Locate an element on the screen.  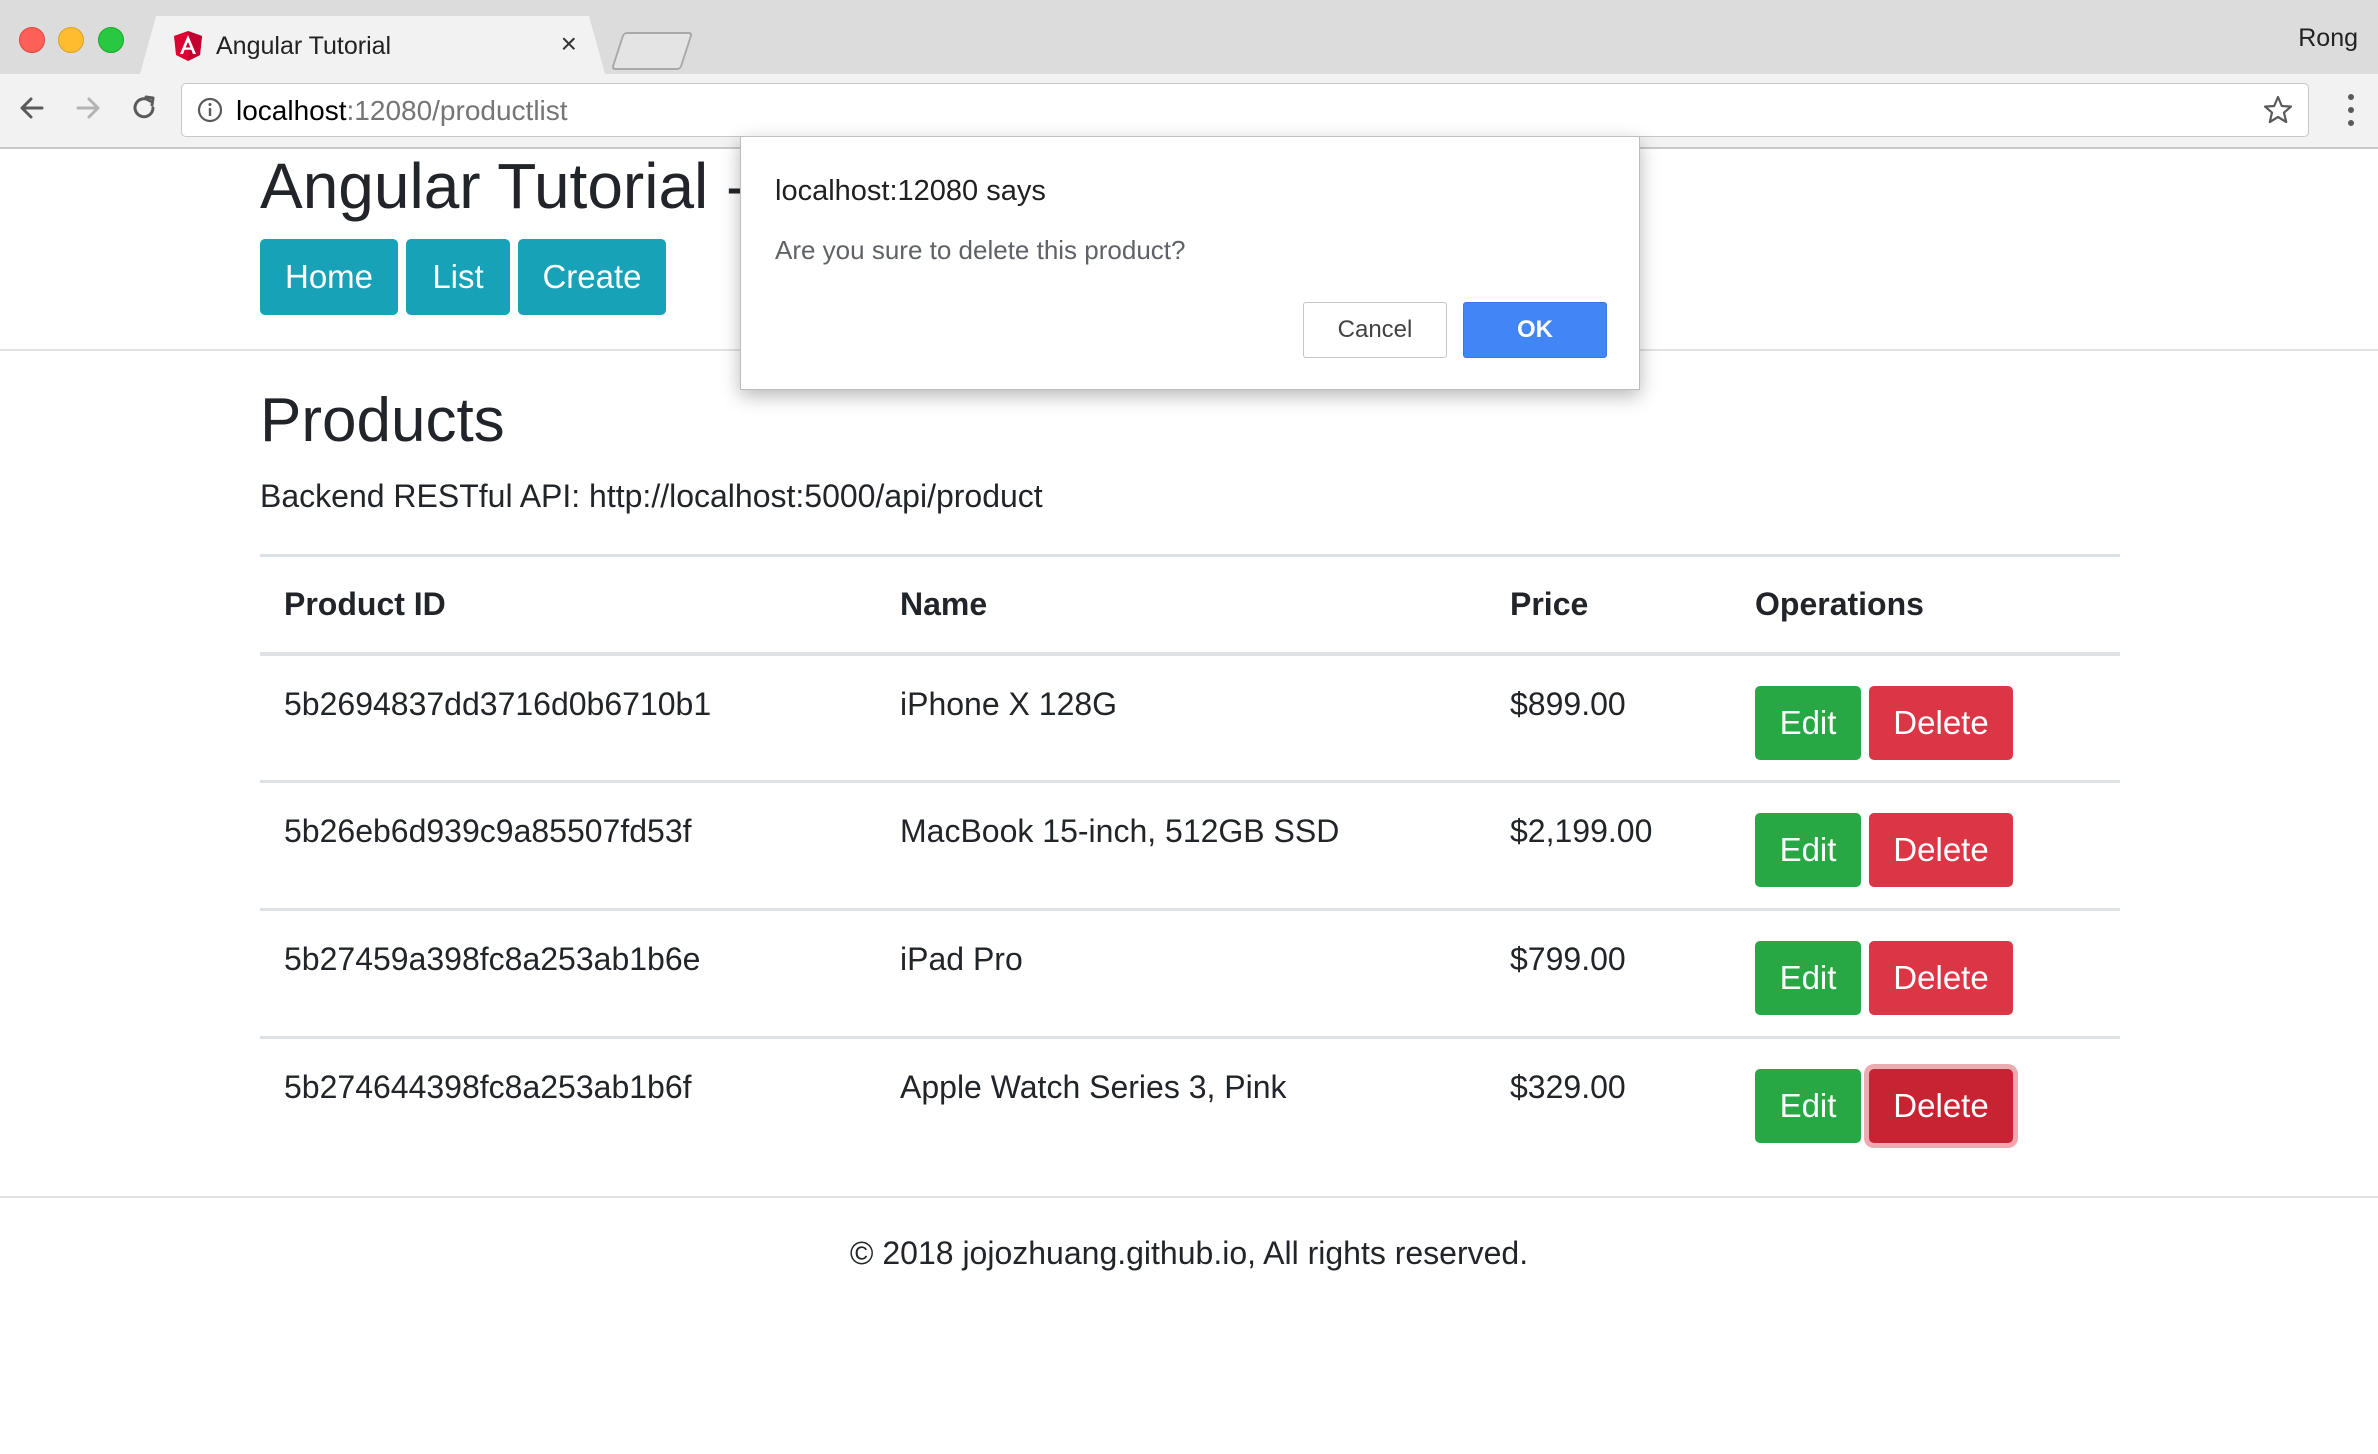
column-header-product-id: Product ID is located at coordinates (365, 603).